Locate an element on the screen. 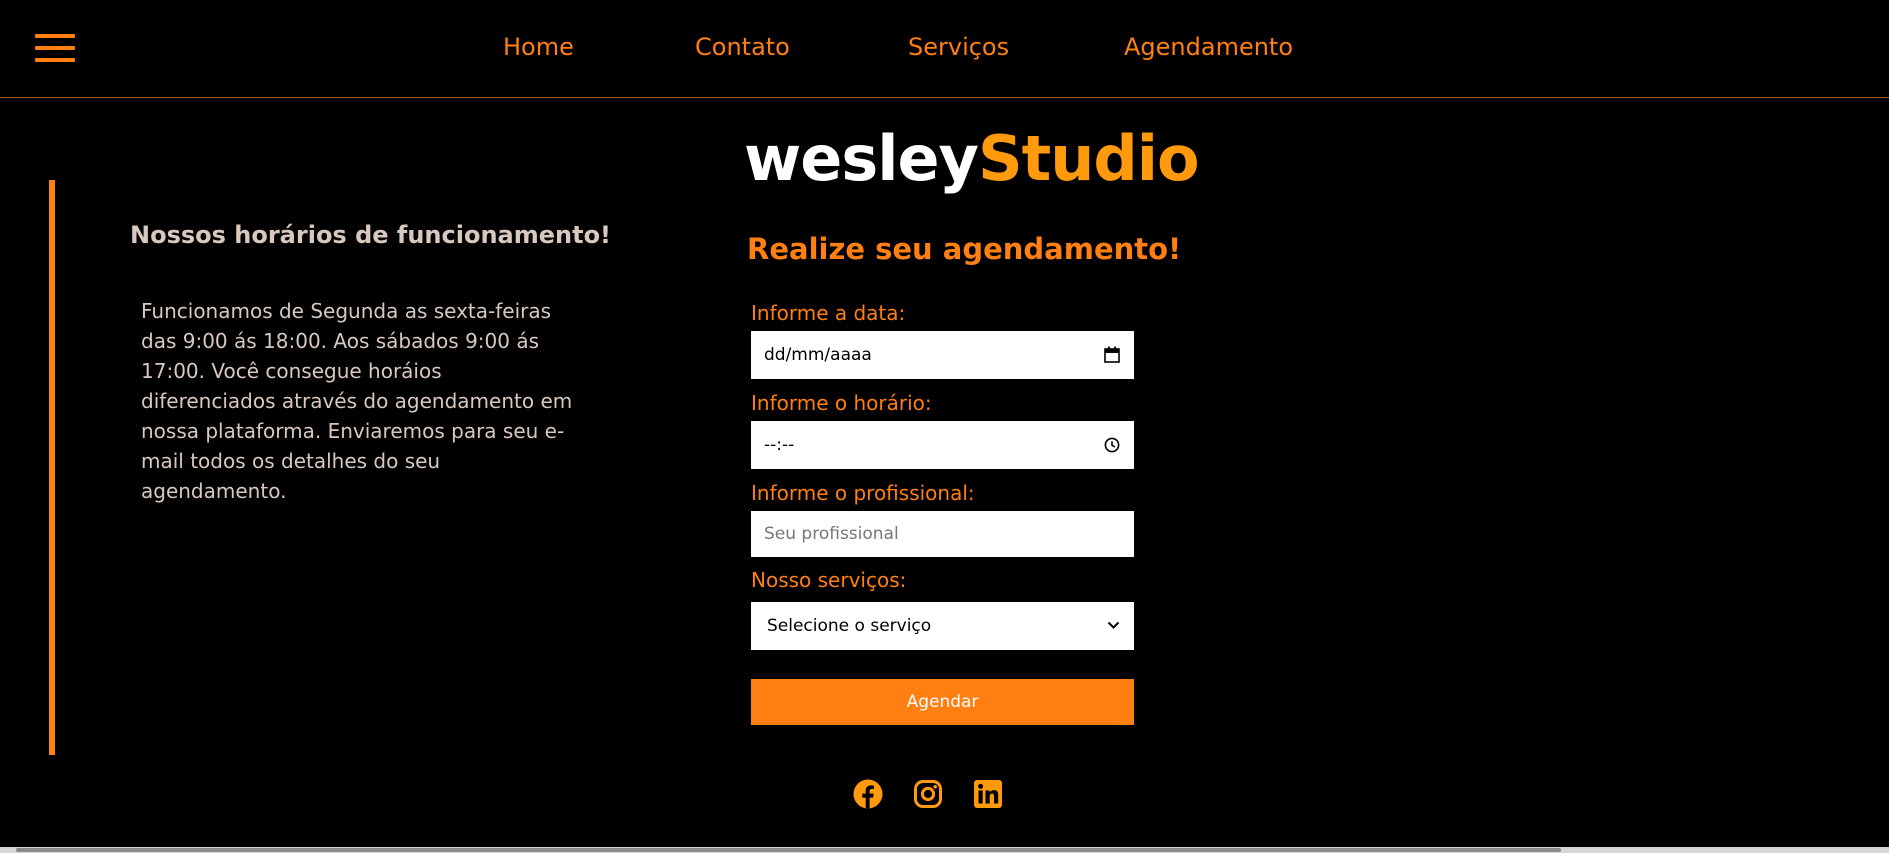  professional-label: Informe o profissional: is located at coordinates (863, 493).